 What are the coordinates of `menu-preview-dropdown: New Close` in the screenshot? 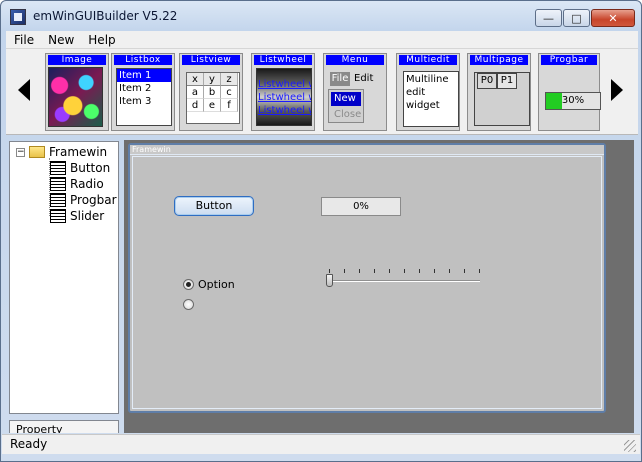 It's located at (346, 106).